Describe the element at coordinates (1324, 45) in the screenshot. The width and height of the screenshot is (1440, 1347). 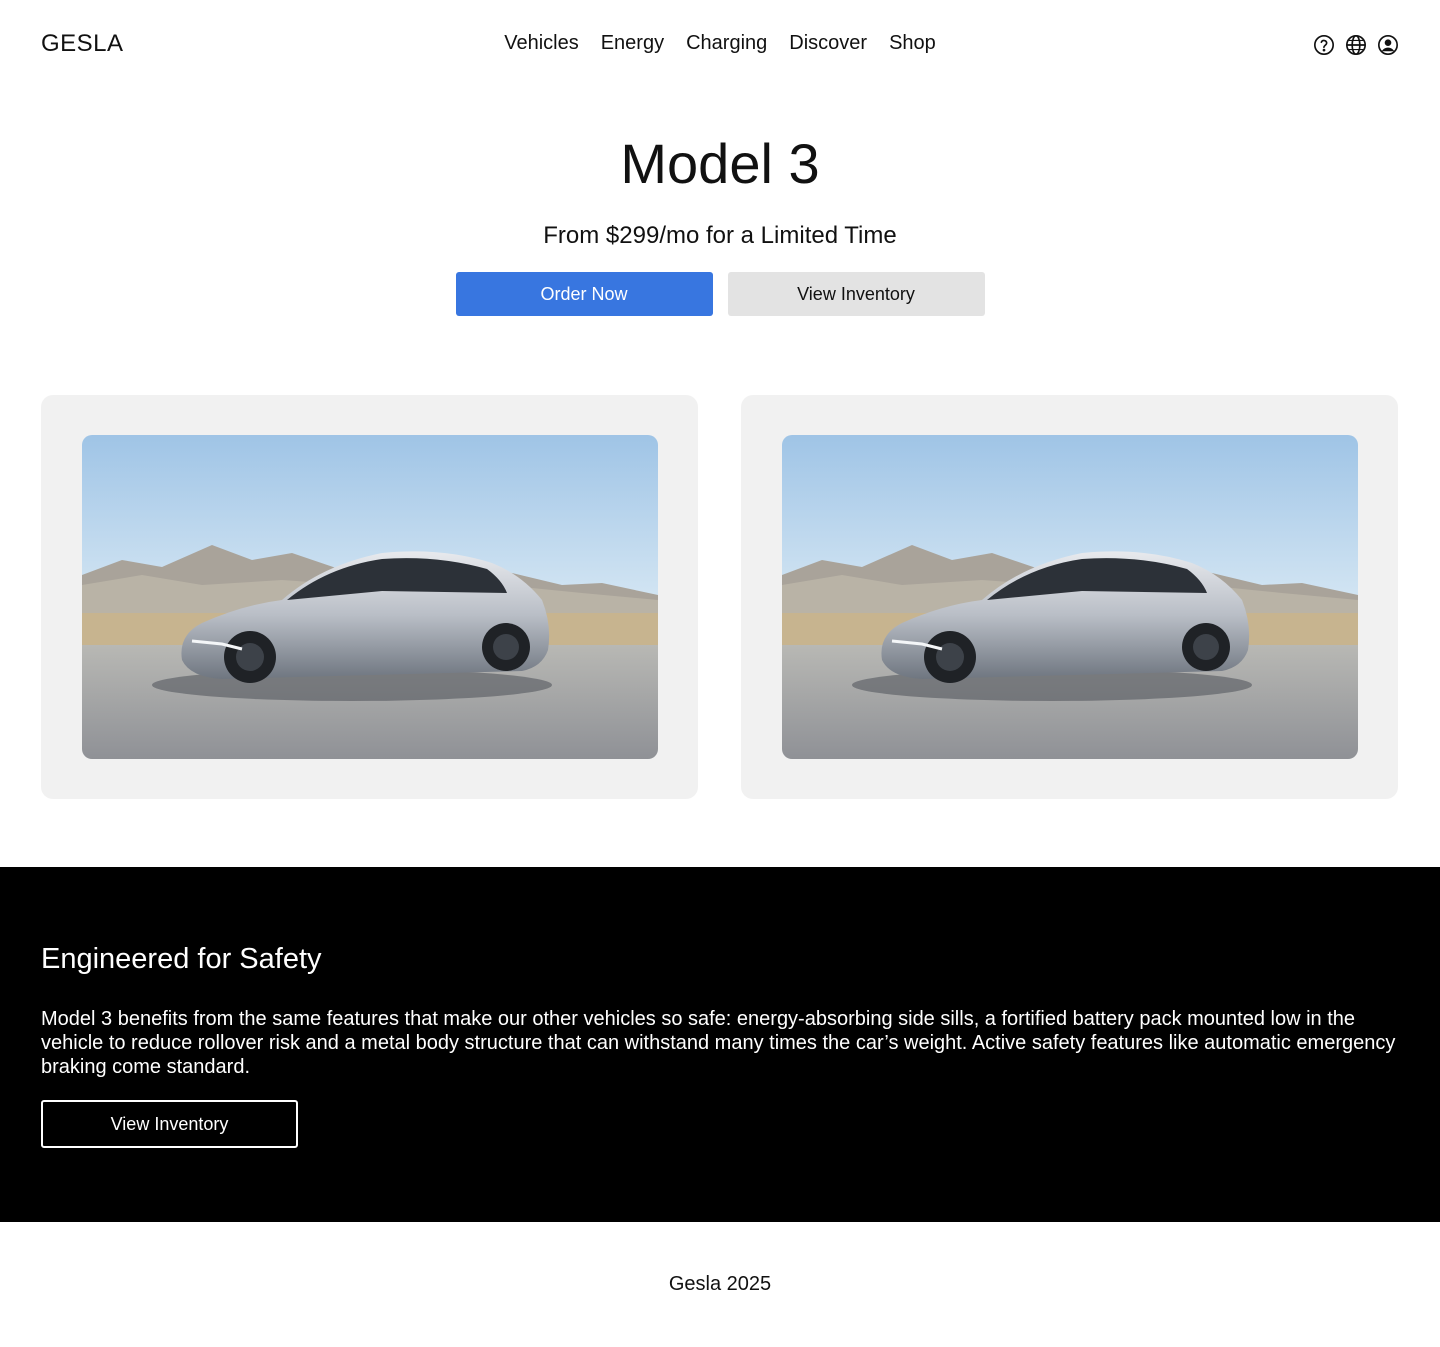
I see `help-icon` at that location.